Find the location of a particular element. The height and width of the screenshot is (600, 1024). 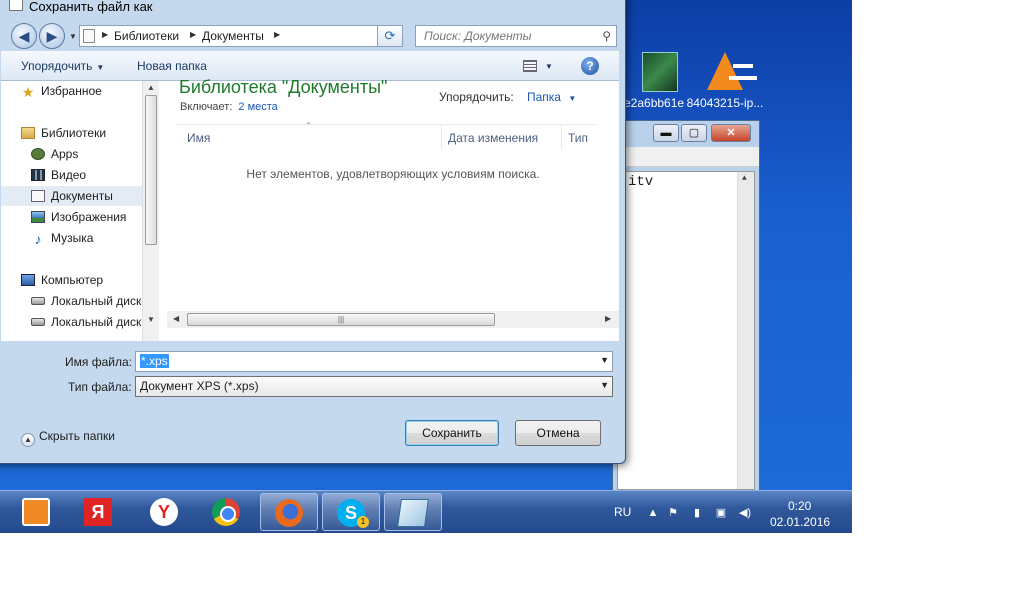

libraries-icon is located at coordinates (28, 133).